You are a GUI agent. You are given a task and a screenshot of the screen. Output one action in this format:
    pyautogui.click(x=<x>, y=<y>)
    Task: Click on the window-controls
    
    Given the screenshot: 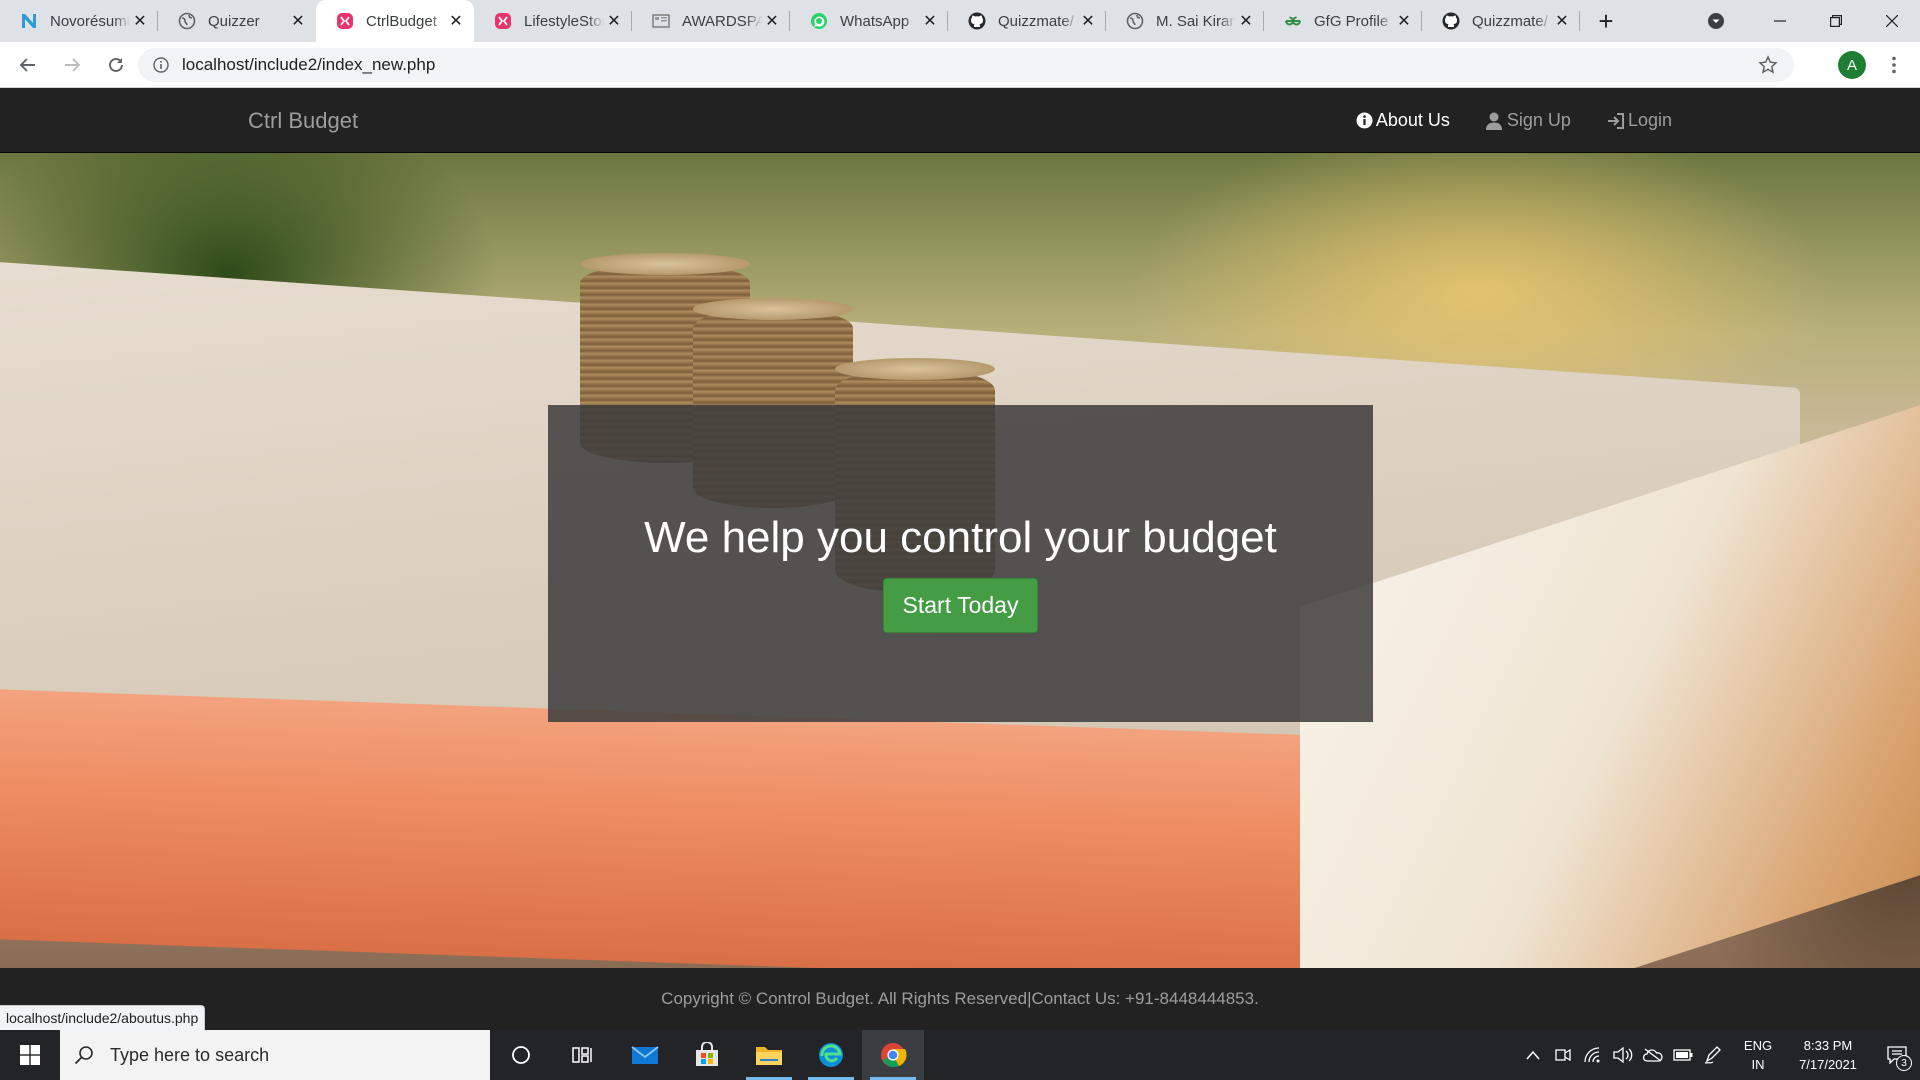 What is the action you would take?
    pyautogui.click(x=1808, y=21)
    